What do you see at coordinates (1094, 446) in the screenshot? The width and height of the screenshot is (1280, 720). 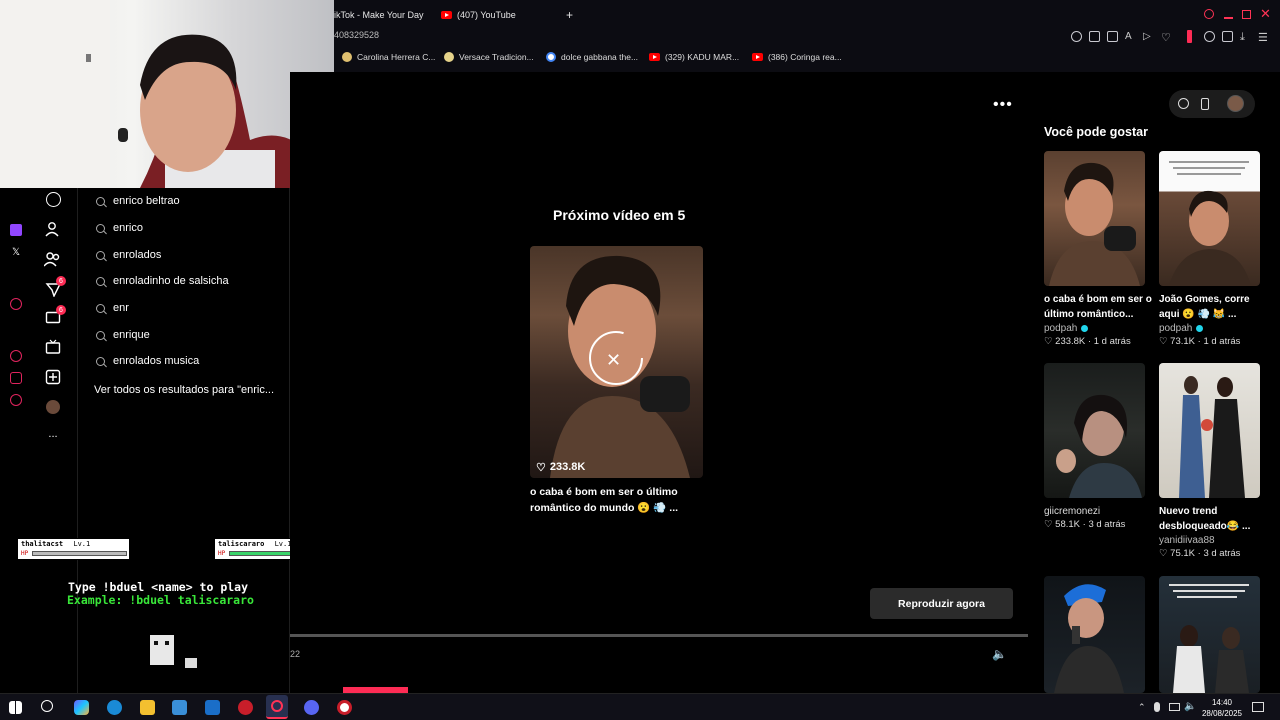 I see `rec-card: giicremonezi ♡ 58.1K · 3 d atrás` at bounding box center [1094, 446].